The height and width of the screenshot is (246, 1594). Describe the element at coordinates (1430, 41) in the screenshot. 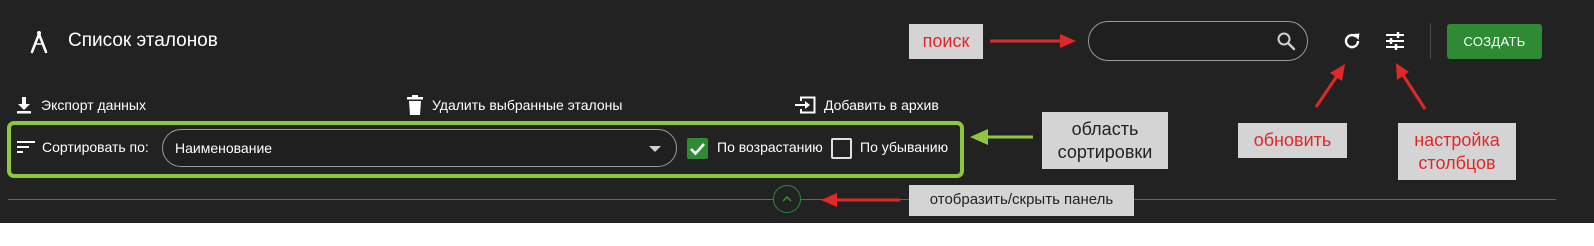

I see `header-divider` at that location.